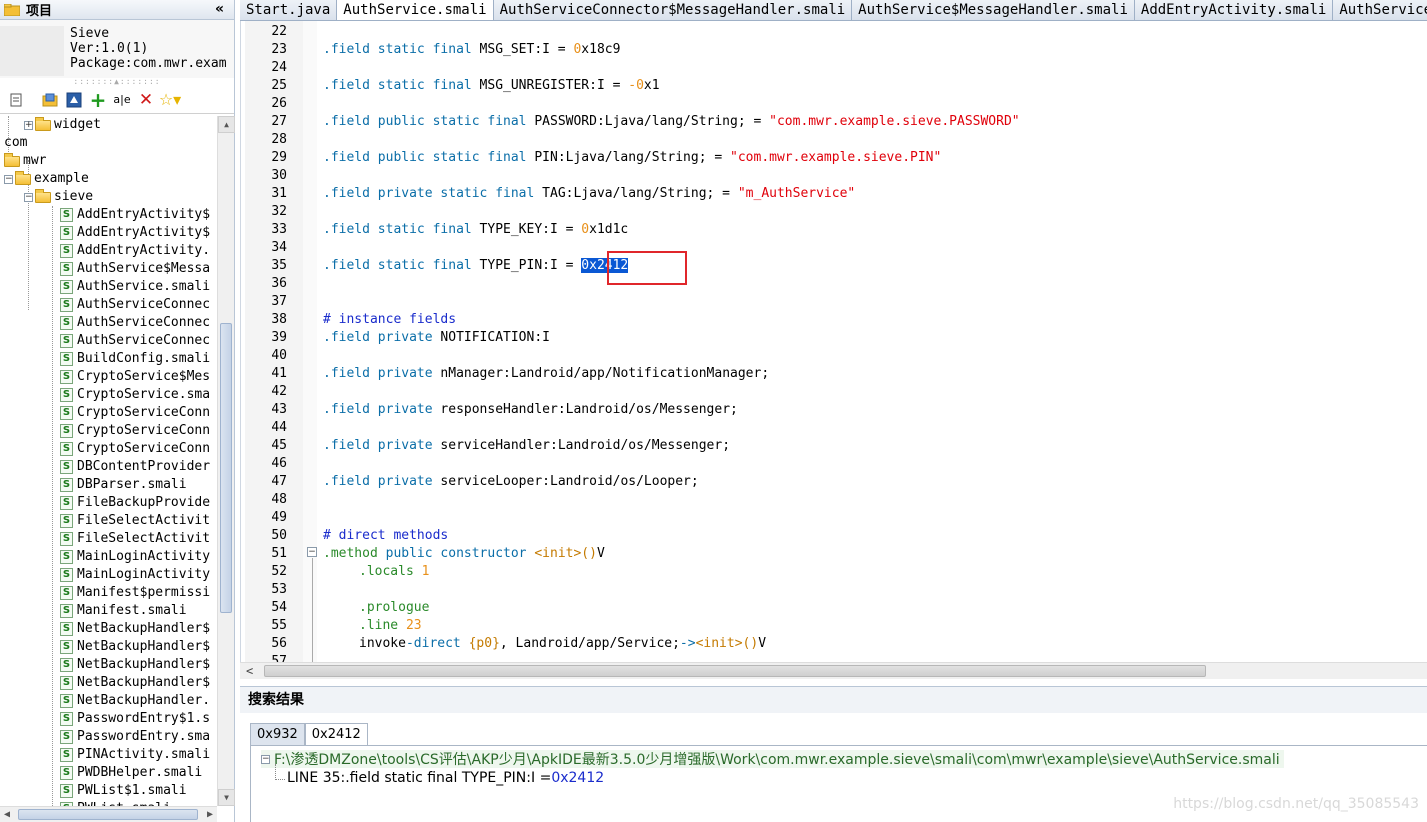  I want to click on tree-file-item: S PasswordEntry.sma, so click(108, 737).